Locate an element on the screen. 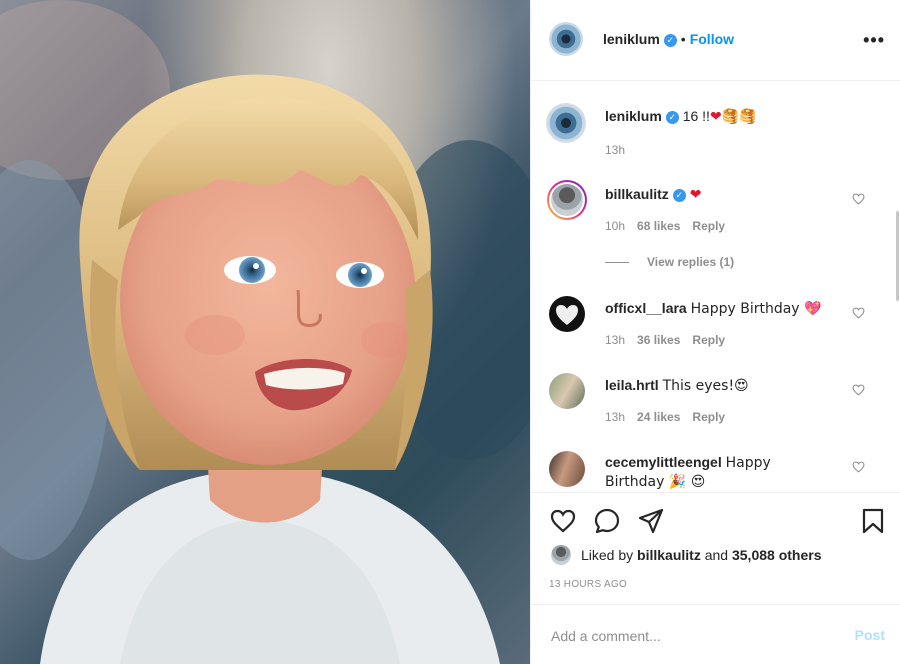 The height and width of the screenshot is (665, 900). view-replies-button: View replies (1) is located at coordinates (669, 262).